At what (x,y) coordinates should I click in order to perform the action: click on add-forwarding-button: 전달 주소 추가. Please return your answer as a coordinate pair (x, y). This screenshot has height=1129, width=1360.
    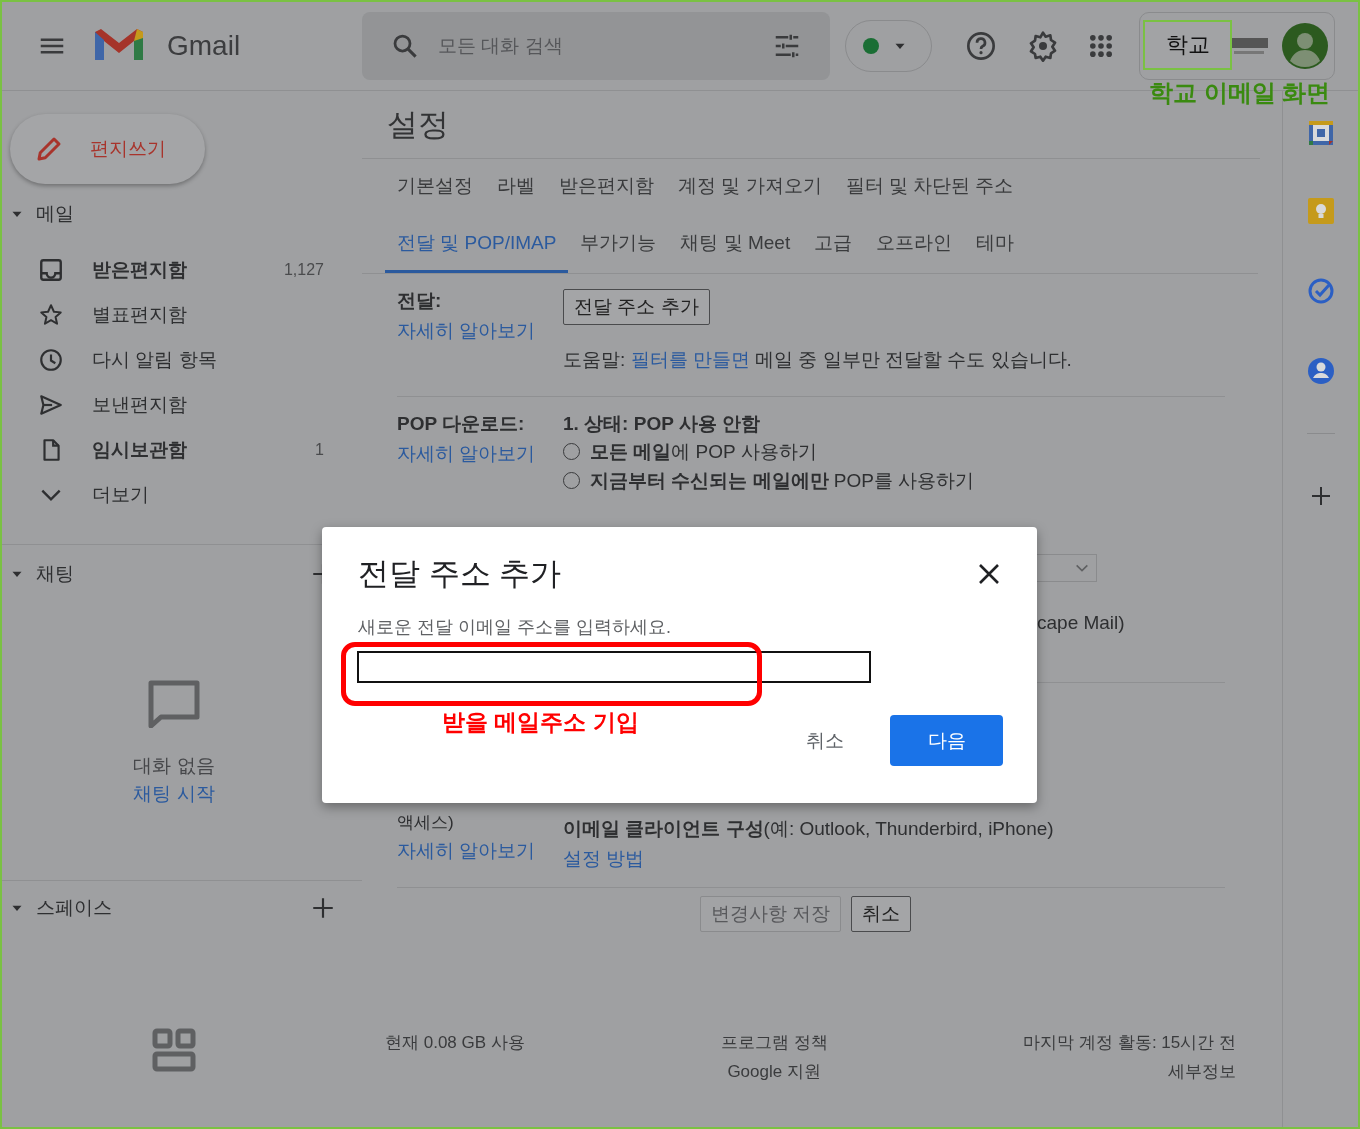
    Looking at the image, I should click on (636, 307).